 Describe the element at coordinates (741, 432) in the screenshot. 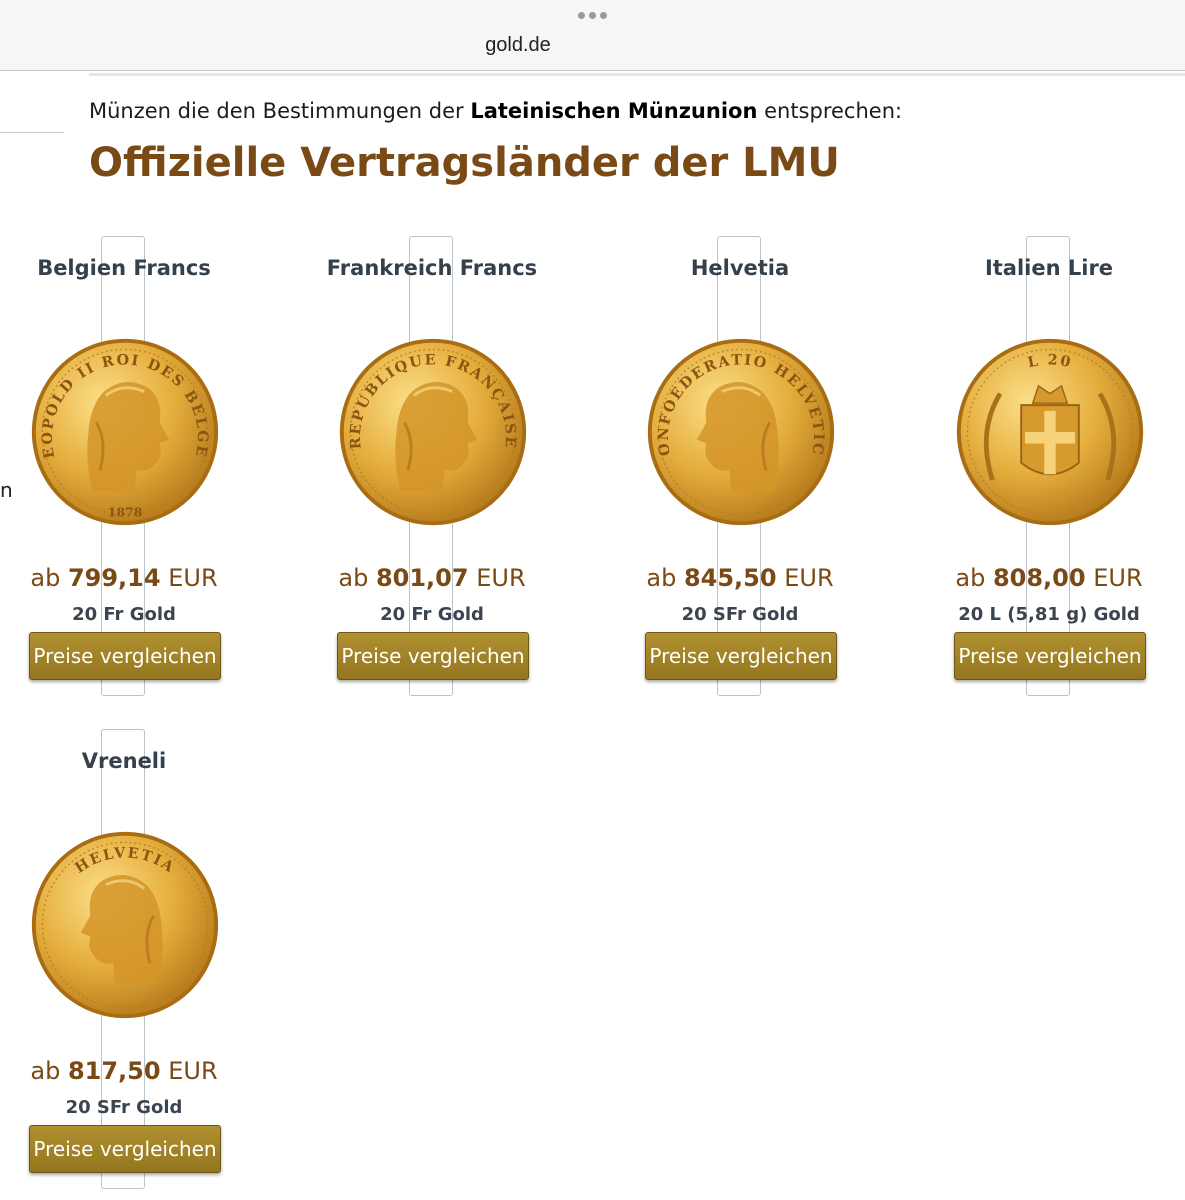

I see `helvetia-coin-icon: CONFOEDERATIO HELVETICA` at that location.